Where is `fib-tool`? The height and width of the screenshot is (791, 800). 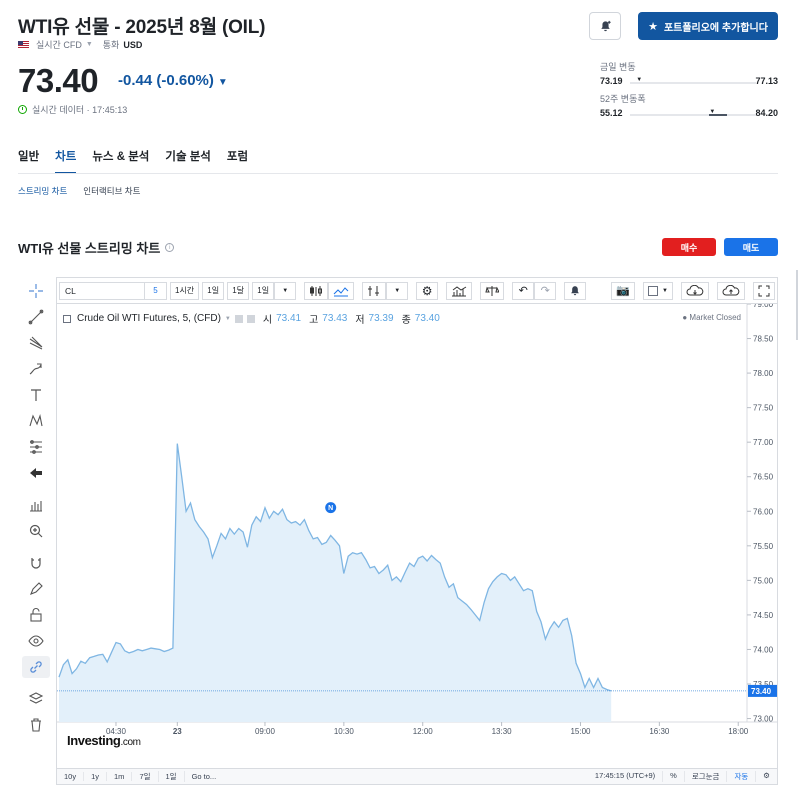
fib-tool is located at coordinates (36, 343).